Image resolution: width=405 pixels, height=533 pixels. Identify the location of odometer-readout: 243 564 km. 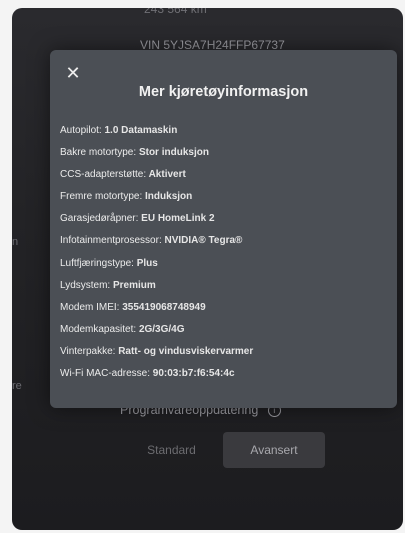
(175, 12).